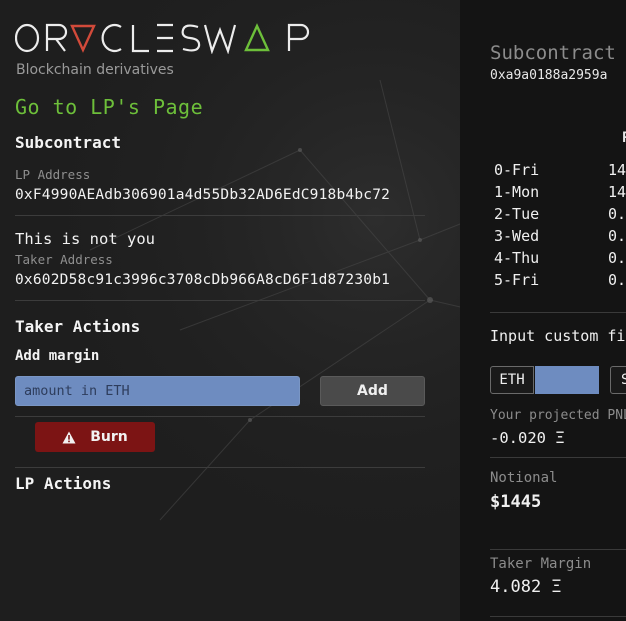  Describe the element at coordinates (549, 75) in the screenshot. I see `detail-address: 0xa9a0188a2959a` at that location.